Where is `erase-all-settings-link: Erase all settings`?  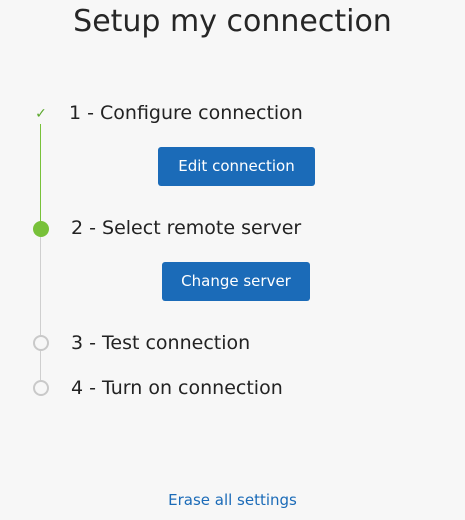
erase-all-settings-link: Erase all settings is located at coordinates (232, 500).